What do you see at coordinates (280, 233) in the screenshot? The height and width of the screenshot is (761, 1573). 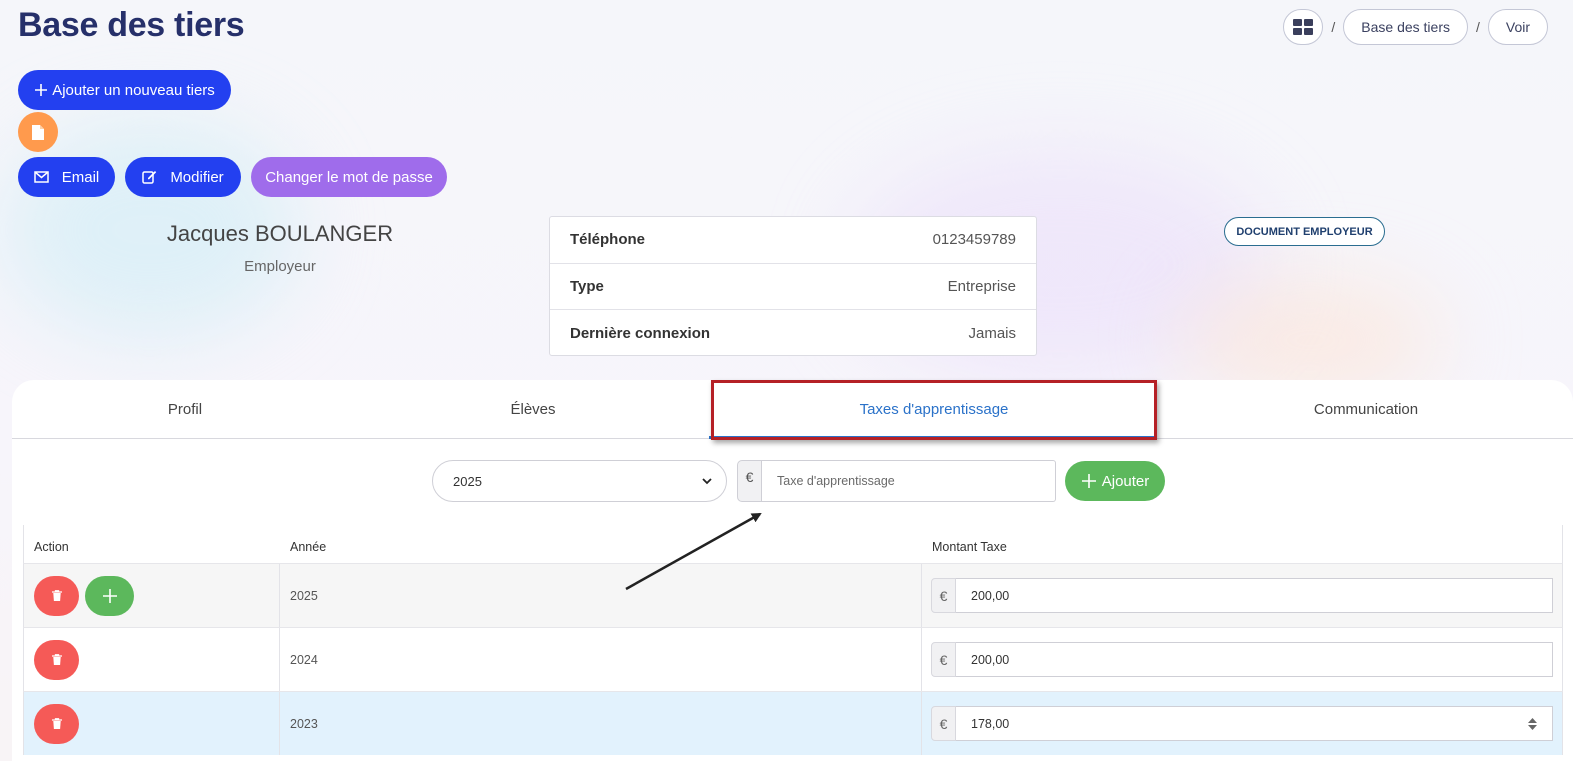 I see `person-name: Jacques BOULANGER` at bounding box center [280, 233].